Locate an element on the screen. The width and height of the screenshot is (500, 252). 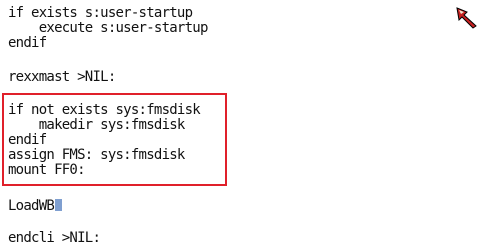
script-line: endif is located at coordinates (27, 43).